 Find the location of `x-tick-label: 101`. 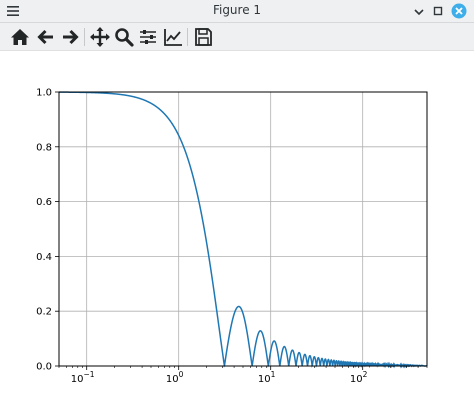

x-tick-label: 101 is located at coordinates (267, 377).